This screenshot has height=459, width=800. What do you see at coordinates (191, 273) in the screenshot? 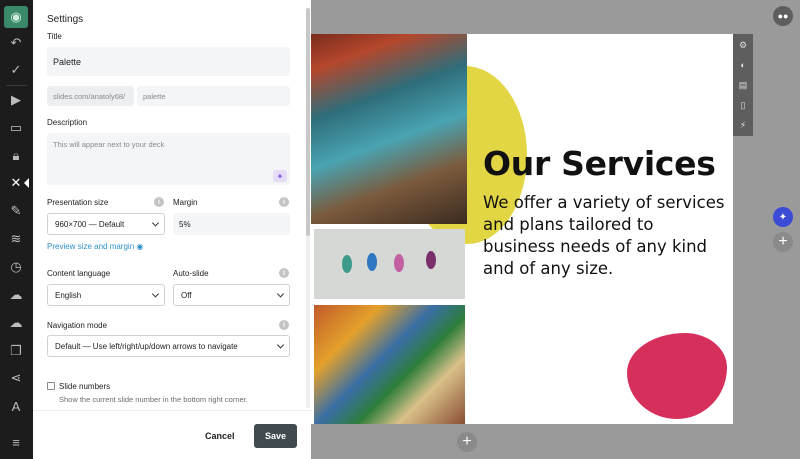
I see `auto-slide-label: Auto-slide` at bounding box center [191, 273].